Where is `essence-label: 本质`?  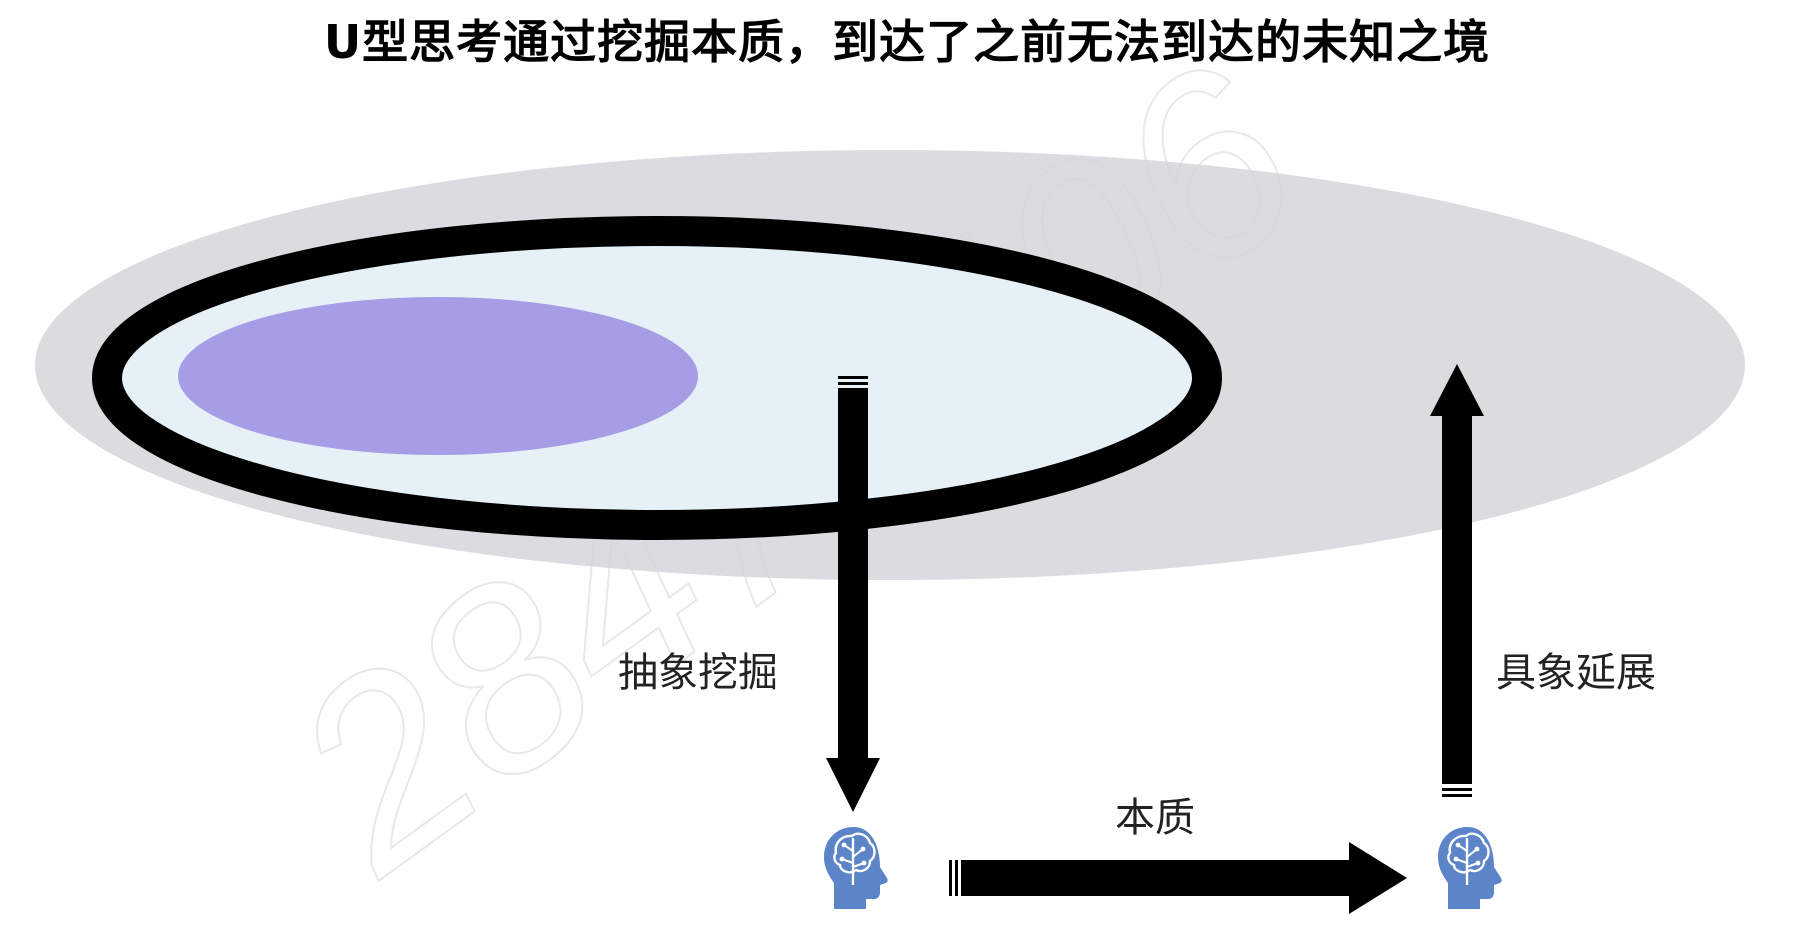
essence-label: 本质 is located at coordinates (1155, 818).